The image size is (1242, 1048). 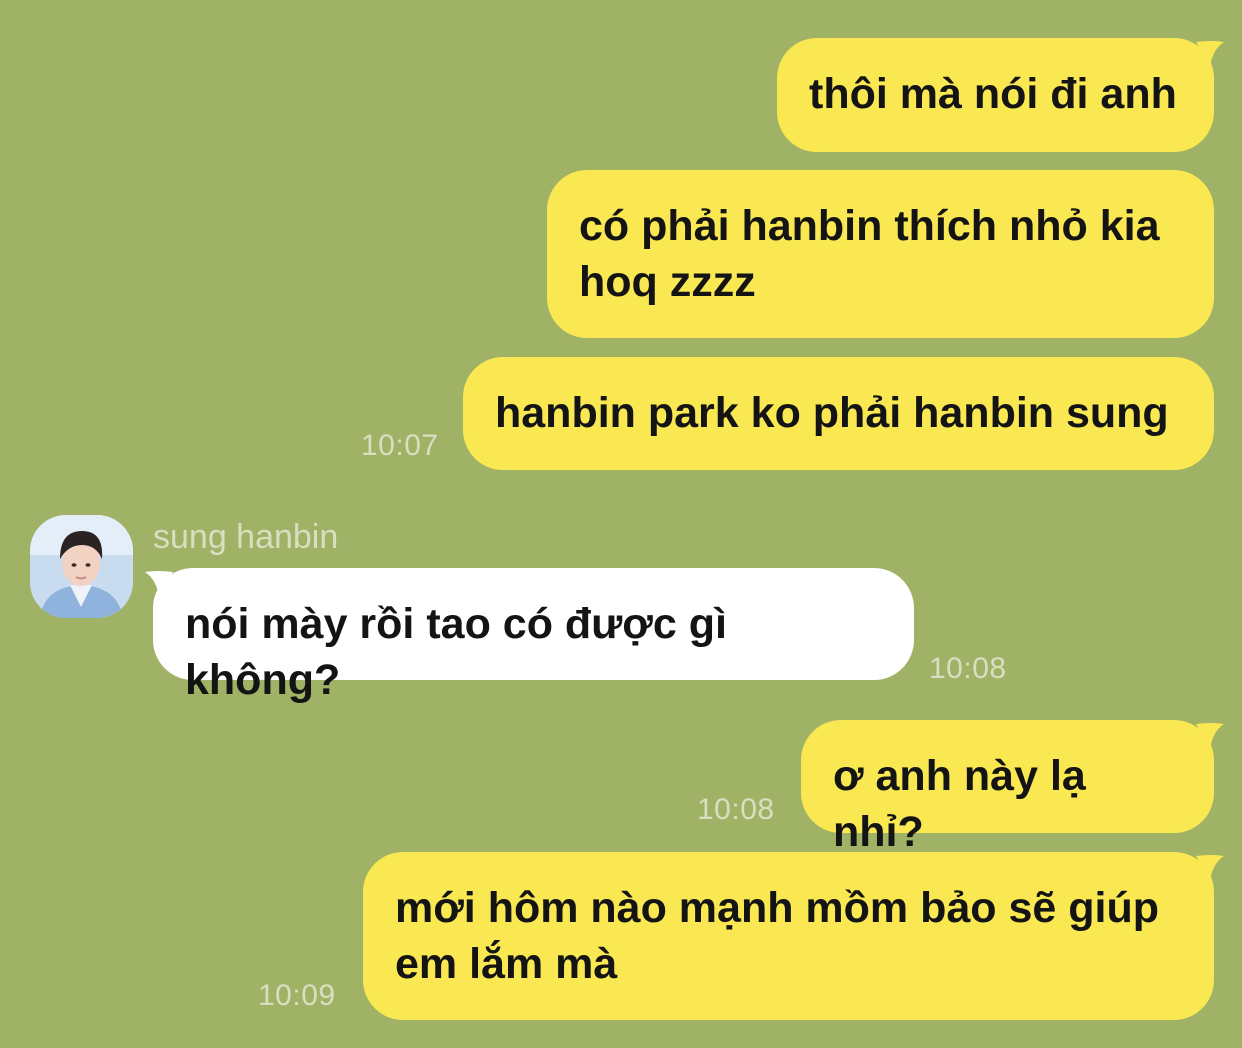 What do you see at coordinates (869, 254) in the screenshot?
I see `message-text: có phải hanbin thích nhỏ kia hoq zzzz` at bounding box center [869, 254].